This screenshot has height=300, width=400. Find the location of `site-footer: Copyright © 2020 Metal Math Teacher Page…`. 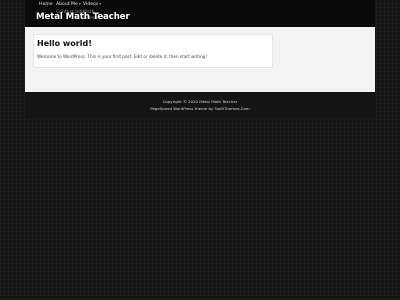

site-footer: Copyright © 2020 Metal Math Teacher Page… is located at coordinates (200, 104).